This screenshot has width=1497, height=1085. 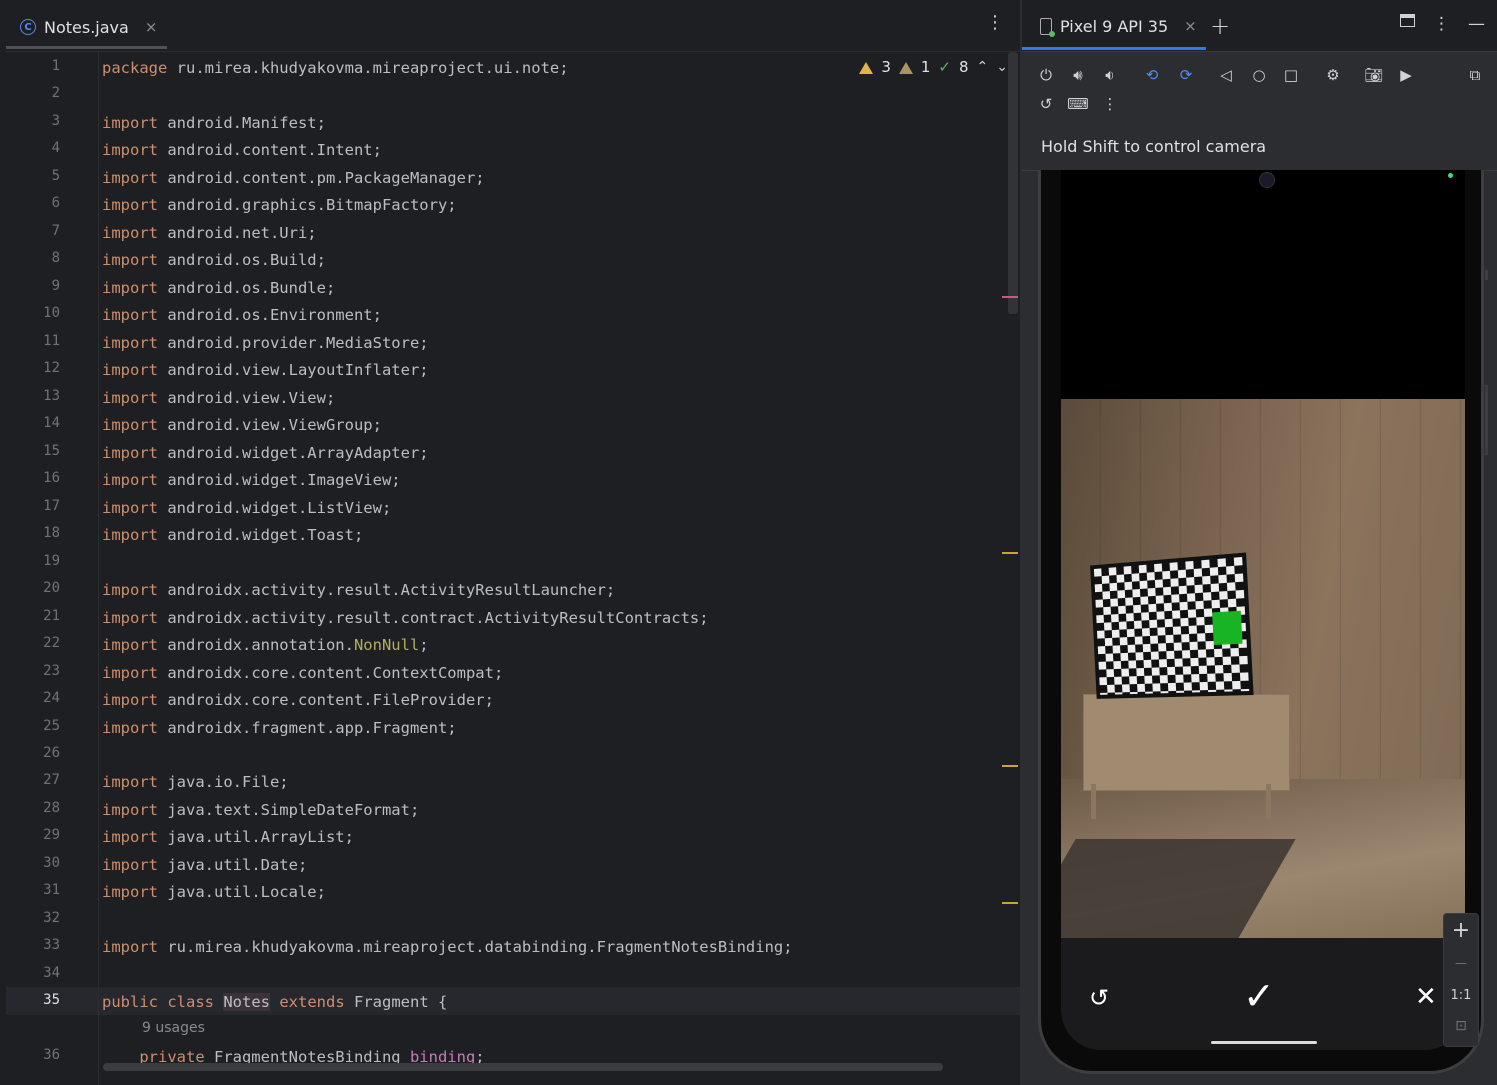 I want to click on code-line: import android.os.Bundle;, so click(x=218, y=288).